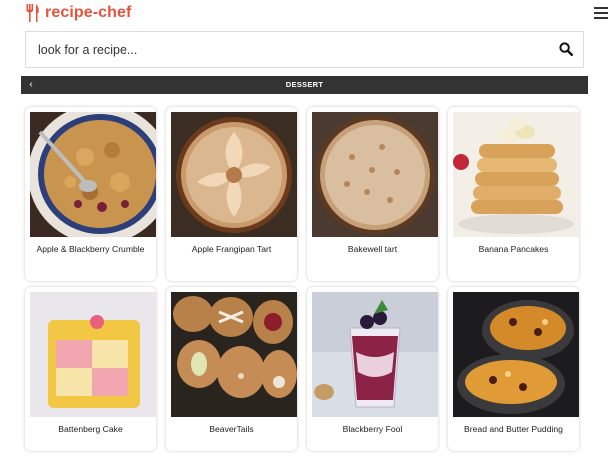  I want to click on recipe-card: Bakewell tart, so click(372, 194).